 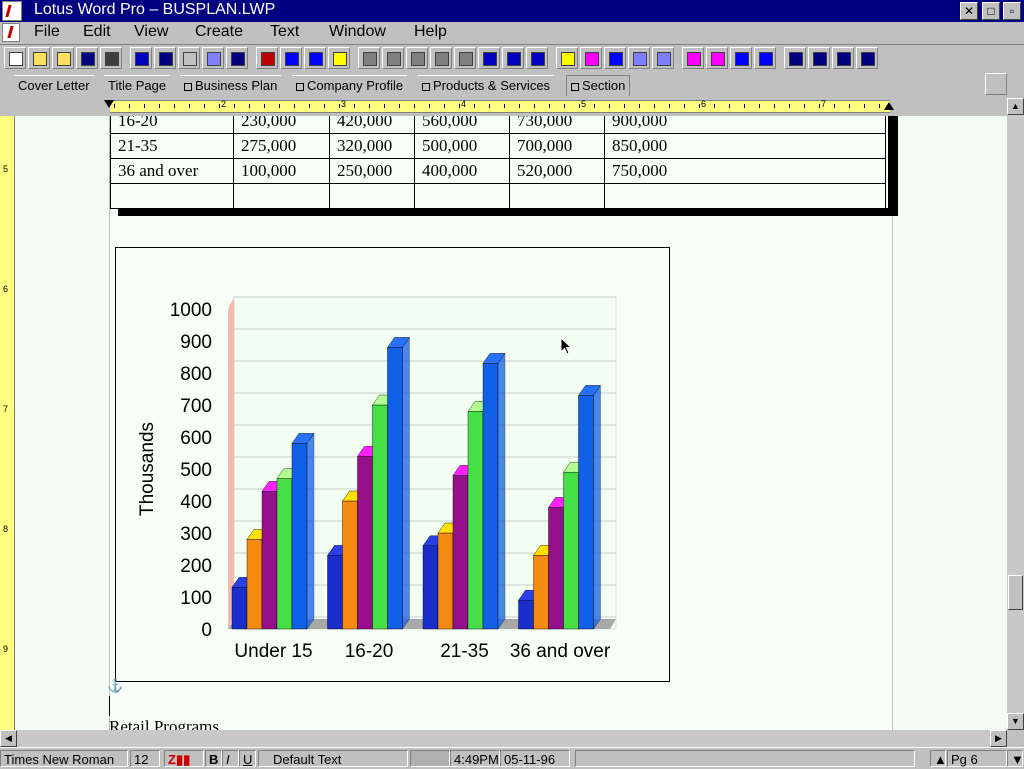 What do you see at coordinates (268, 145) in the screenshot?
I see `table-cell: 275,000` at bounding box center [268, 145].